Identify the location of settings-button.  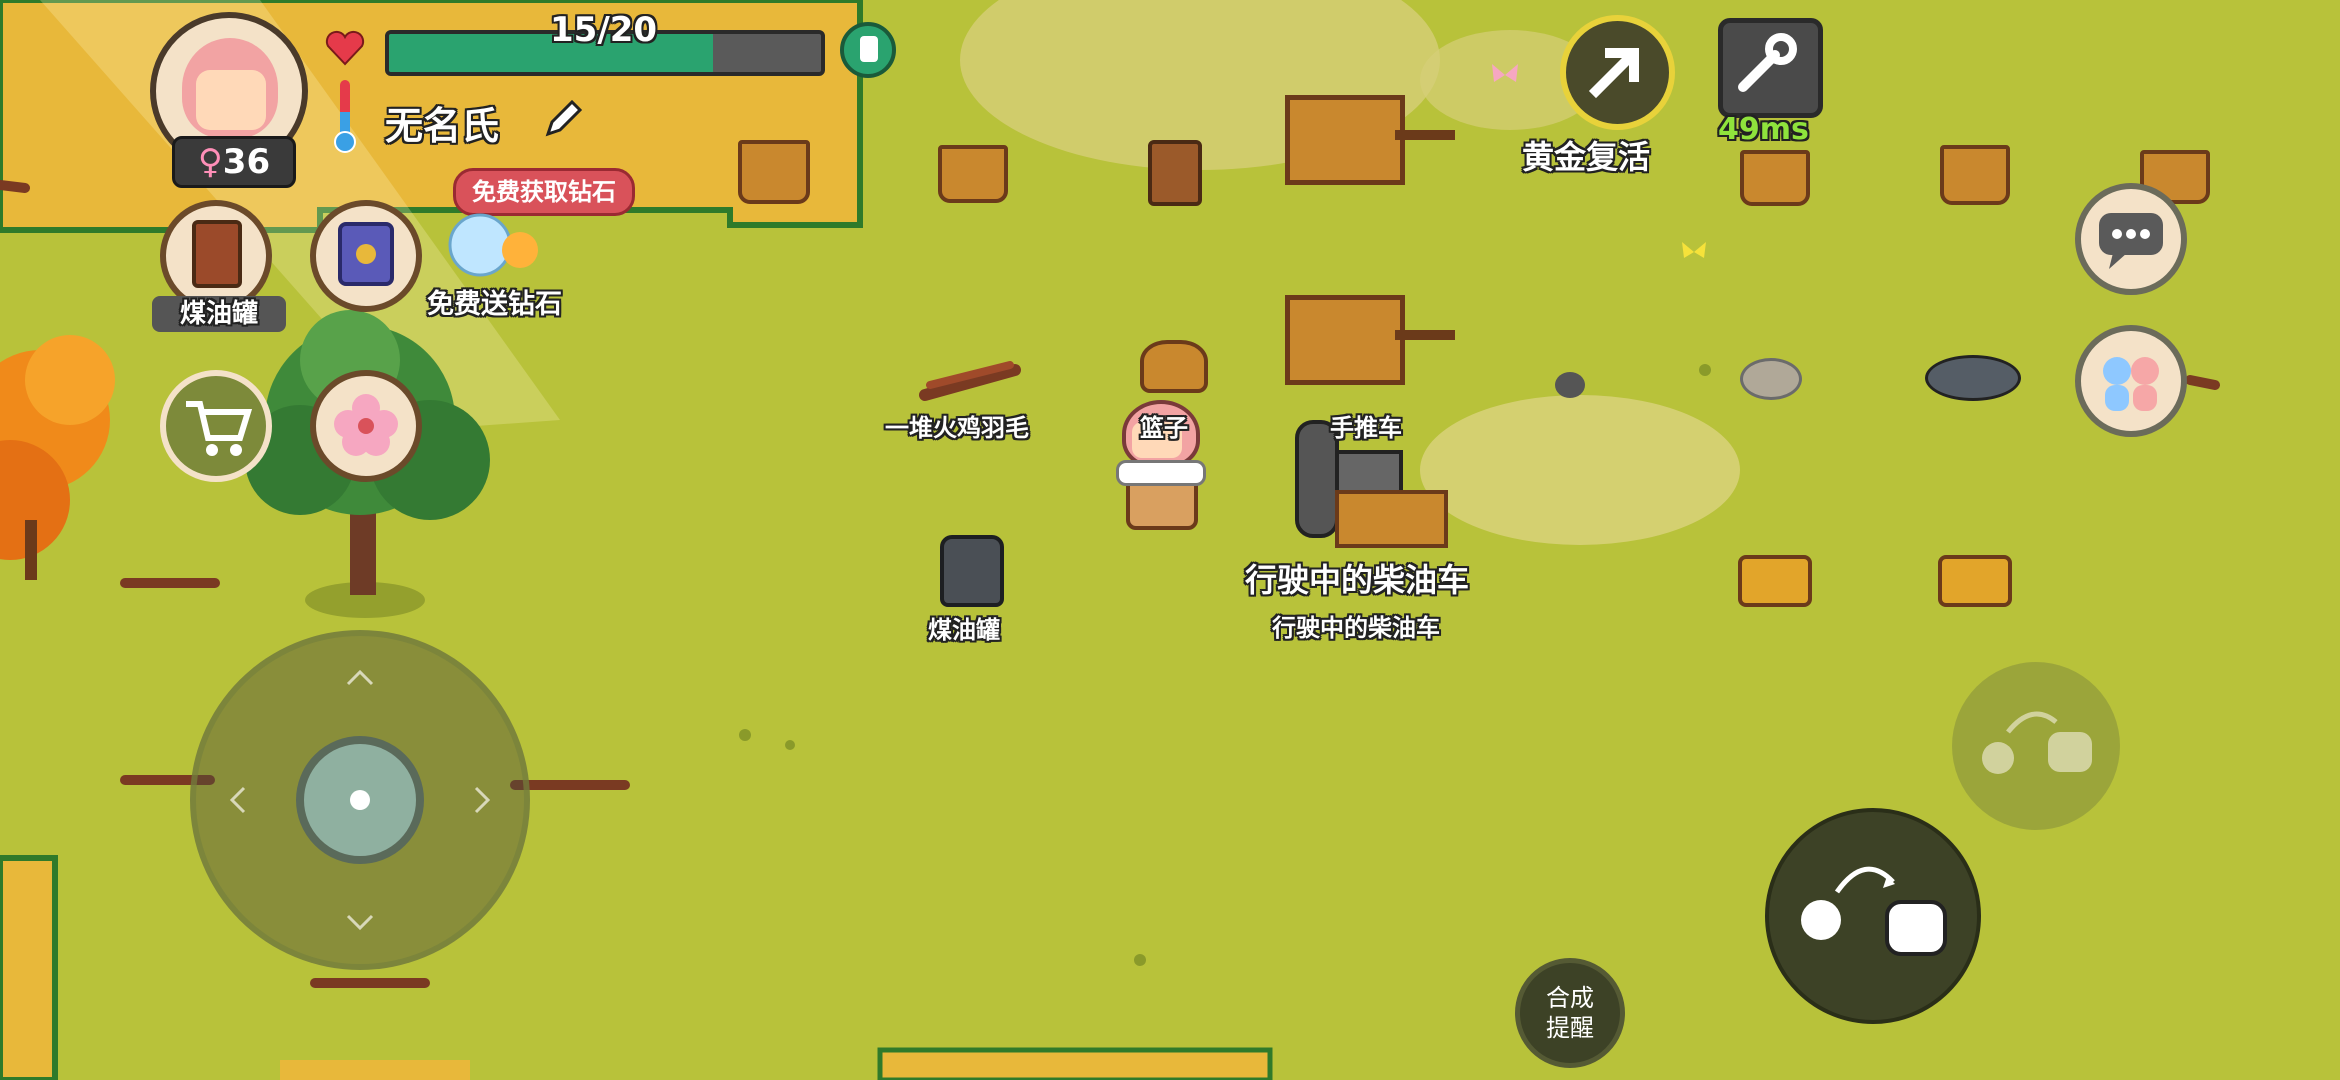
(1770, 68).